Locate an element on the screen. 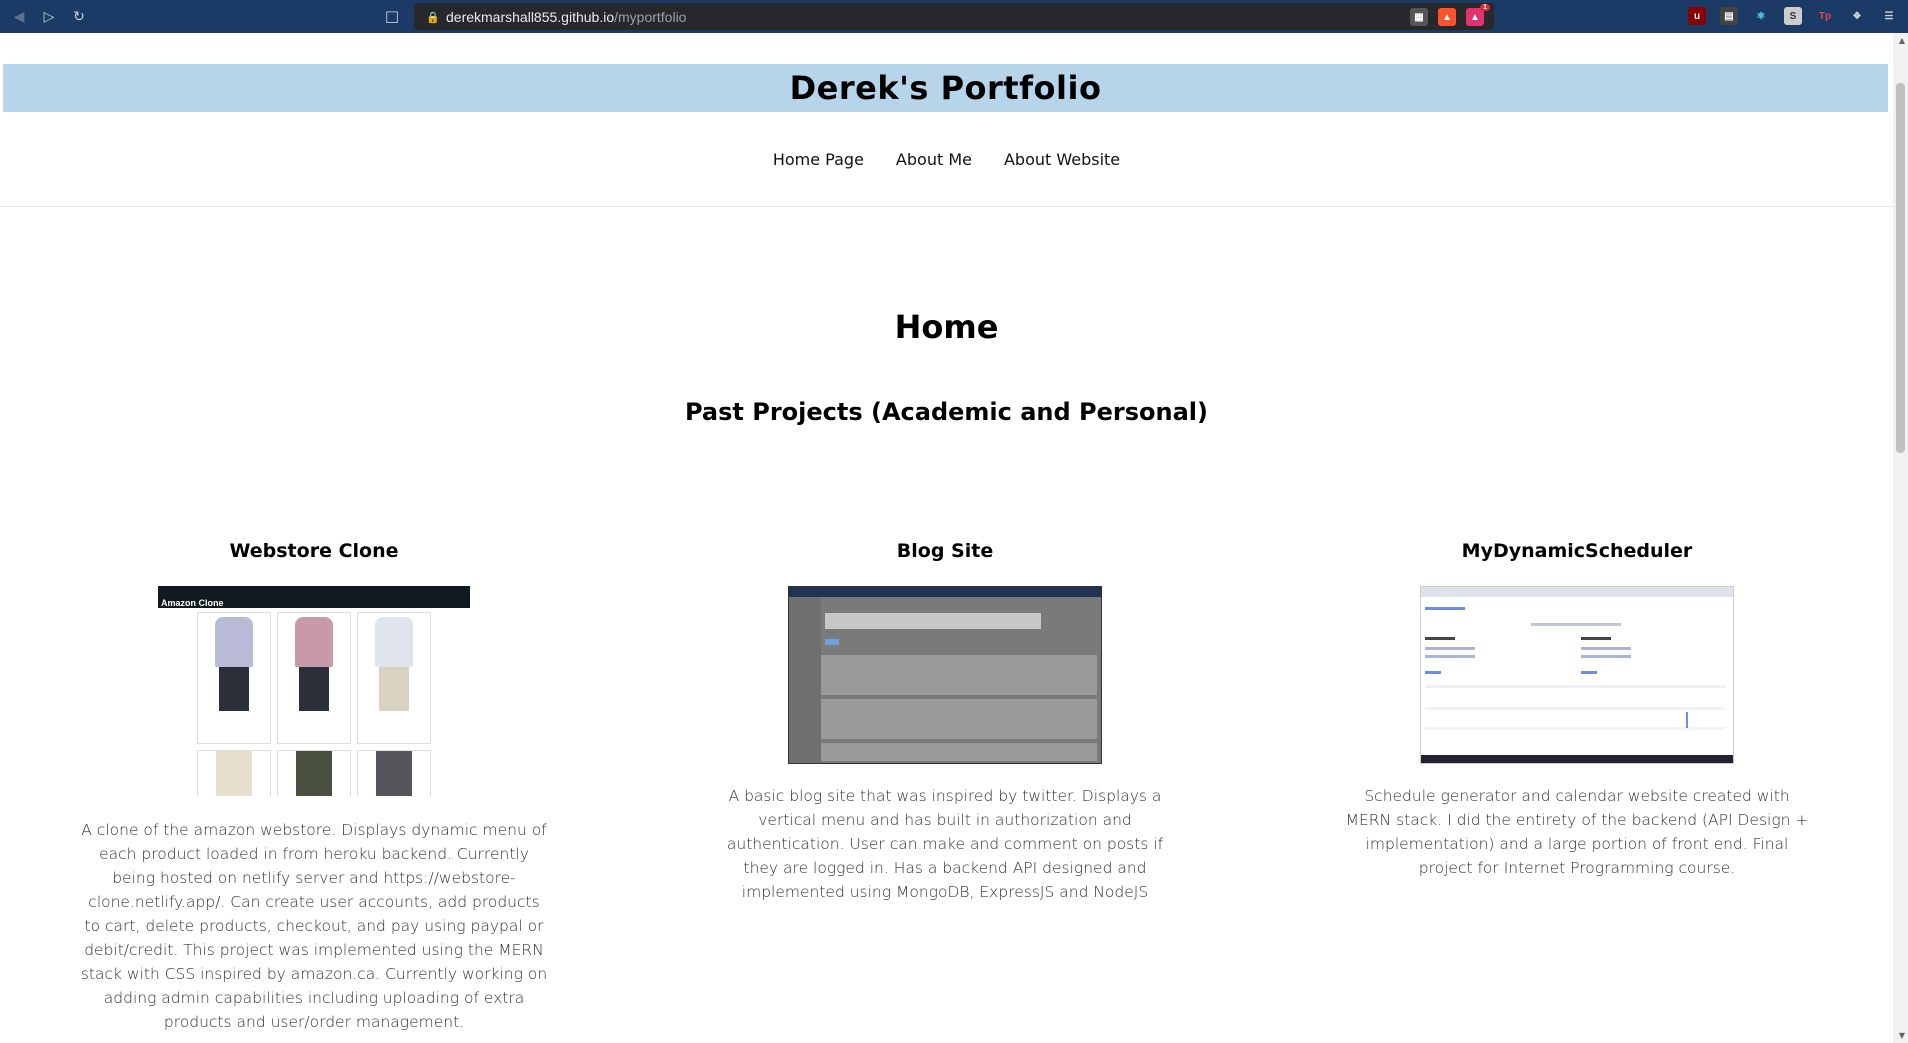  project-title: MyDynamicScheduler is located at coordinates (1577, 551).